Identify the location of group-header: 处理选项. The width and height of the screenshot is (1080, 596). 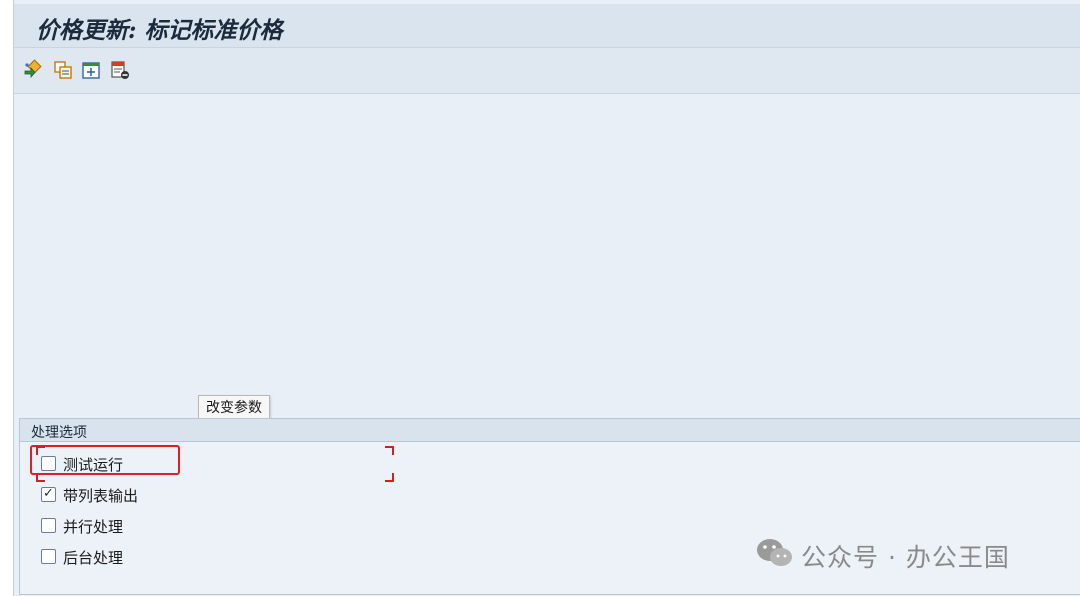
(550, 430).